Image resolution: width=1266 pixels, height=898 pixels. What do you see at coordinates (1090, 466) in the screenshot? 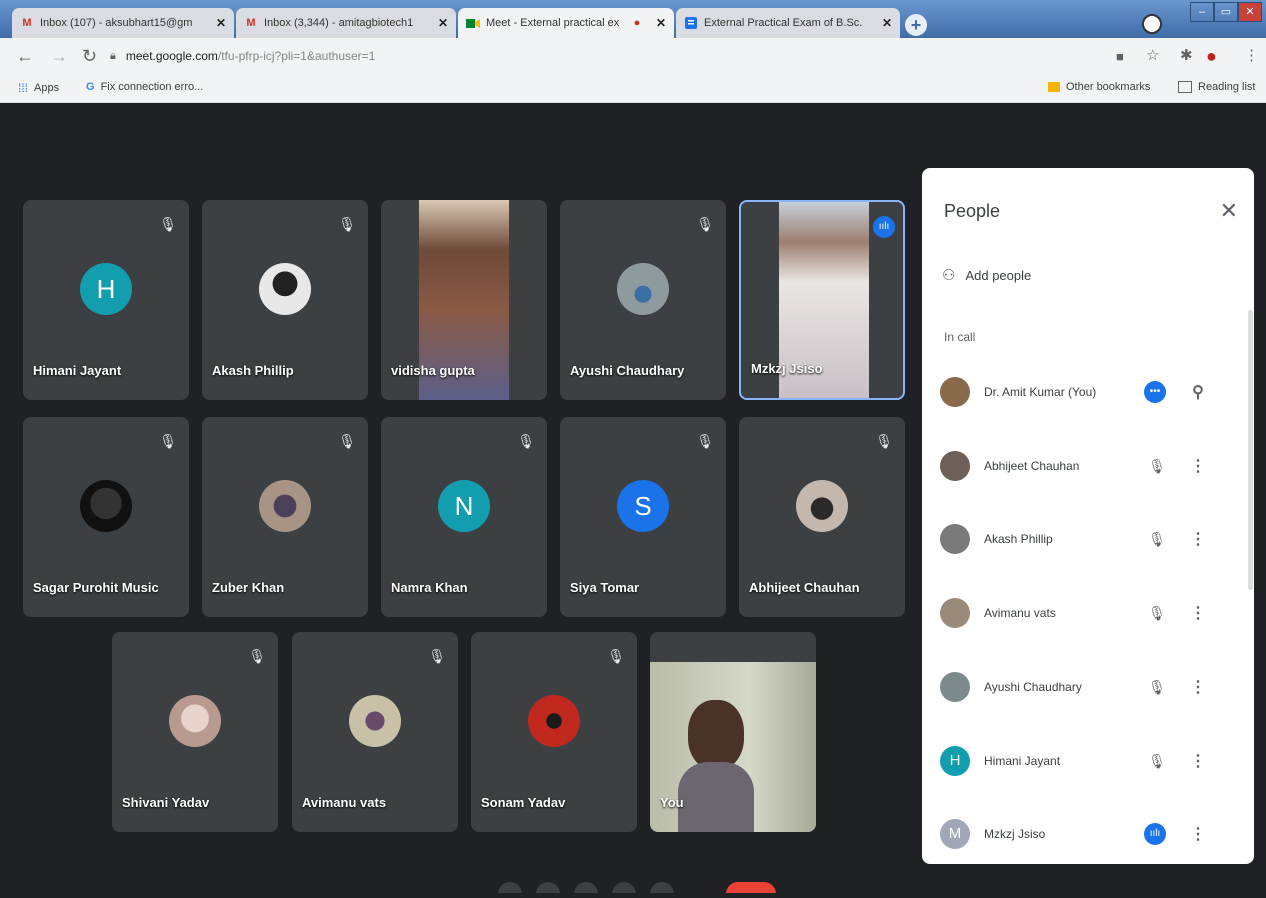
I see `people-list-item: Abhijeet Chauhan 🎙︎ ⋮` at bounding box center [1090, 466].